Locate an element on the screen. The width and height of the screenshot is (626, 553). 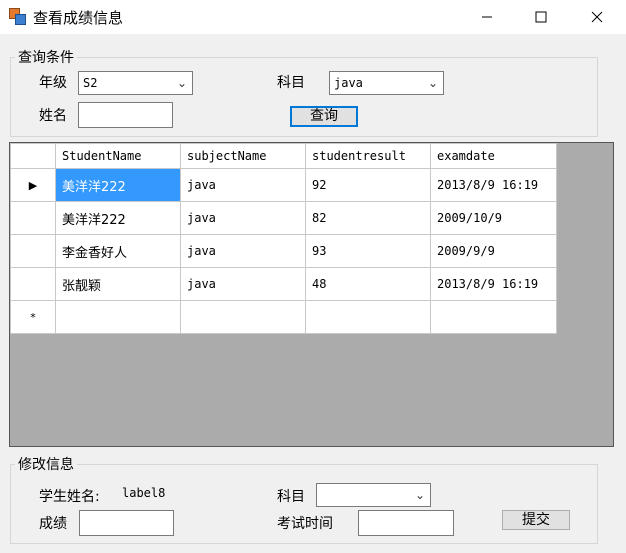
subject-label: 科目 is located at coordinates (291, 83).